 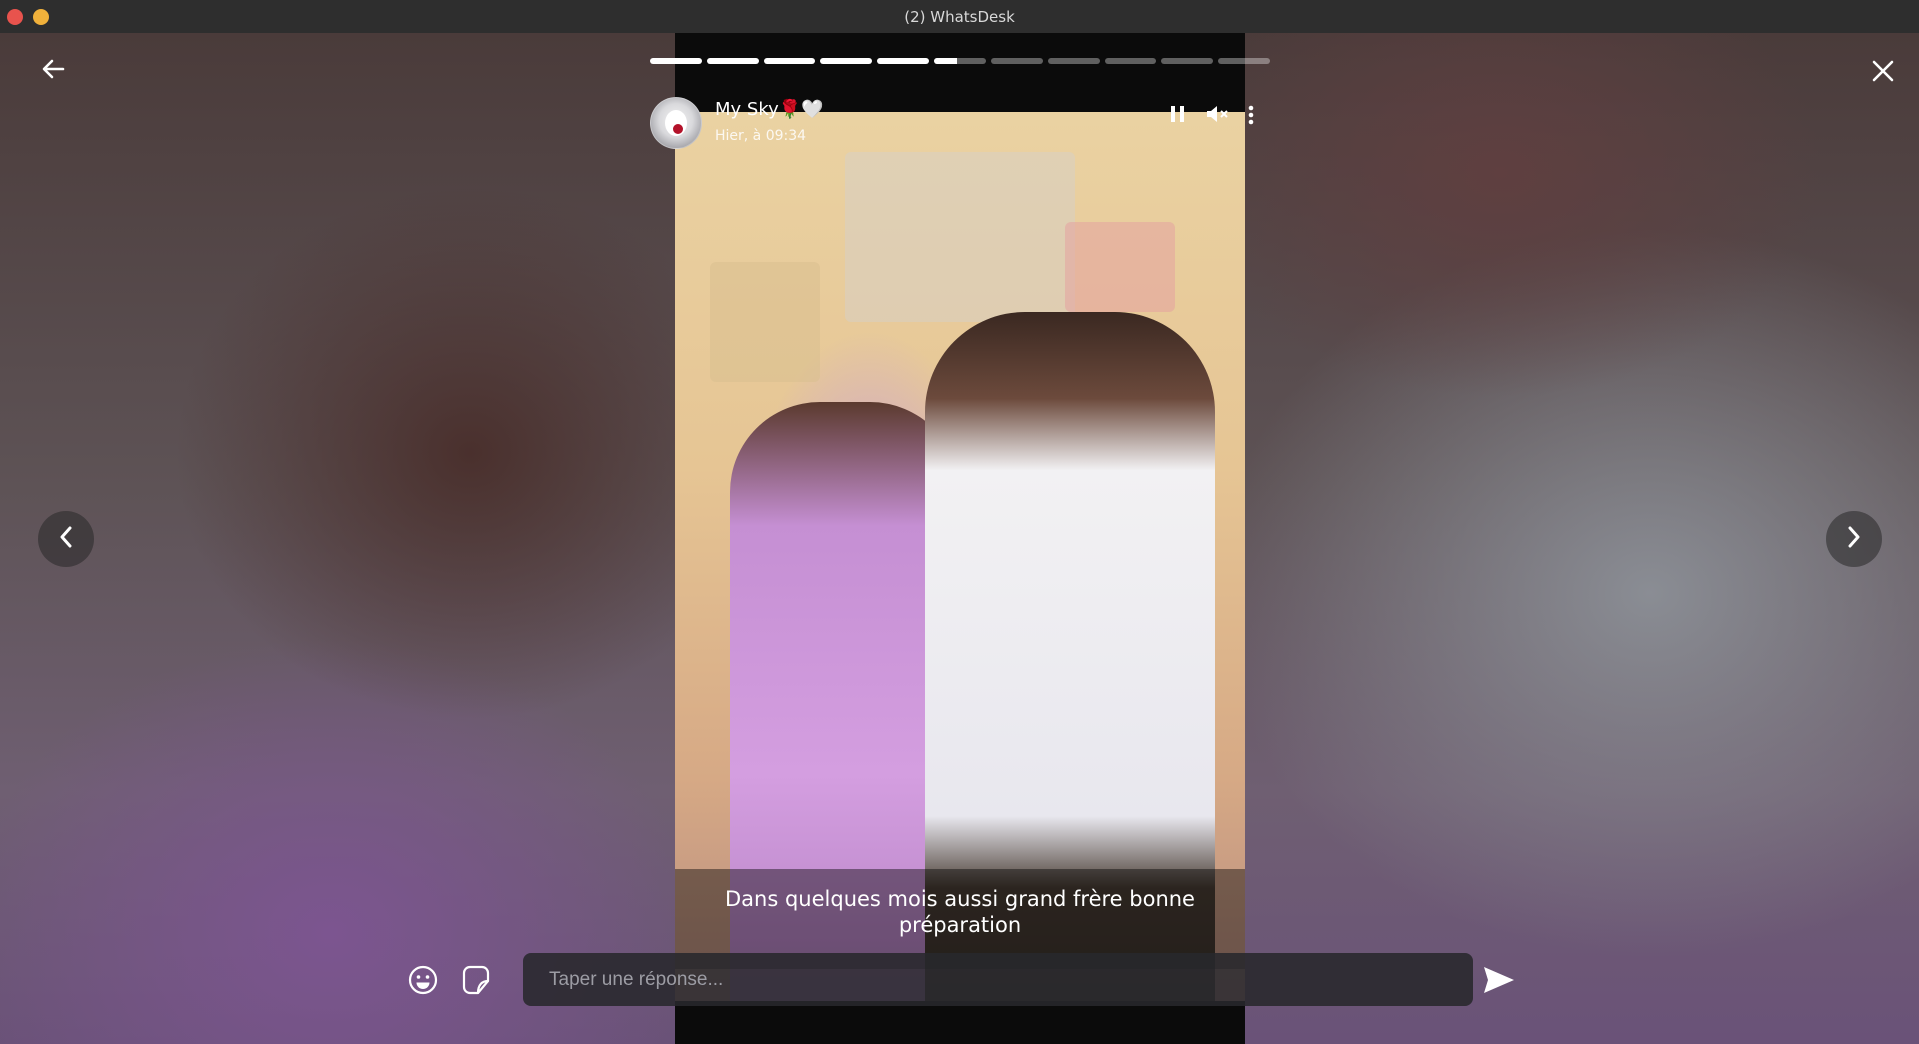 What do you see at coordinates (1251, 117) in the screenshot?
I see `more-vertical-icon` at bounding box center [1251, 117].